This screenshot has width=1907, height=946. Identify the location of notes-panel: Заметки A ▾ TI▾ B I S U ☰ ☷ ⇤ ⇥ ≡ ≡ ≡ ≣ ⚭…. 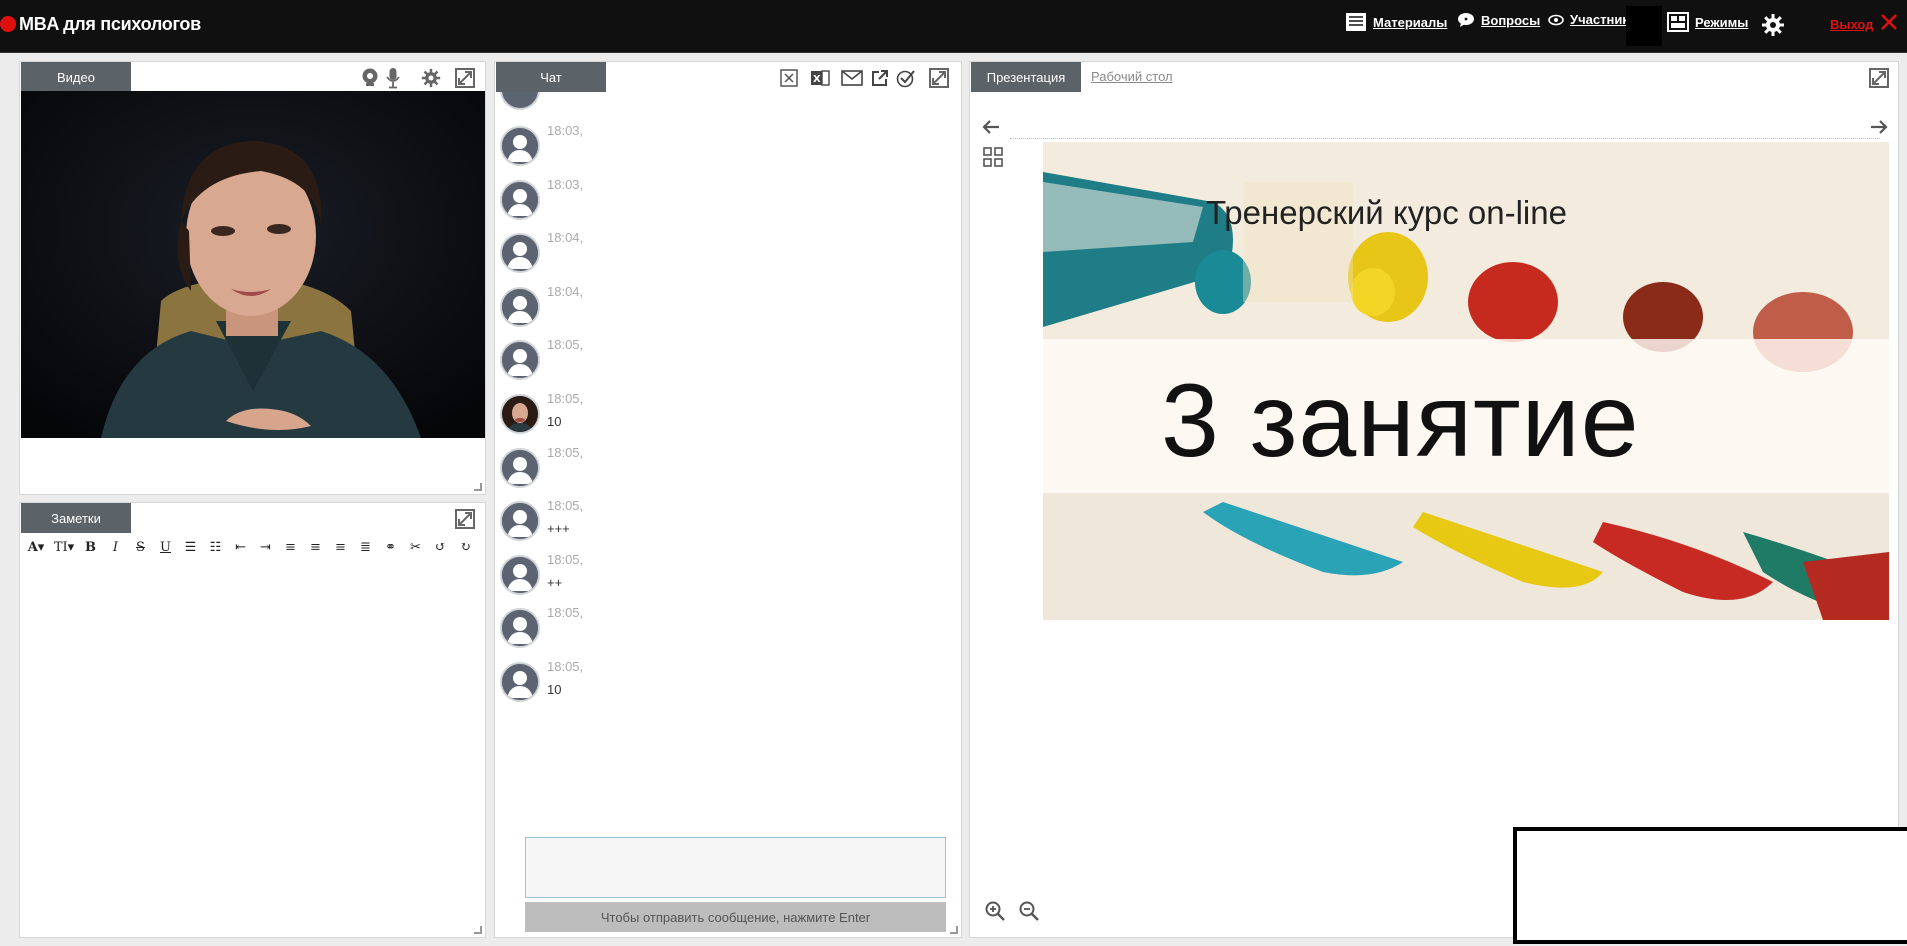
(252, 720).